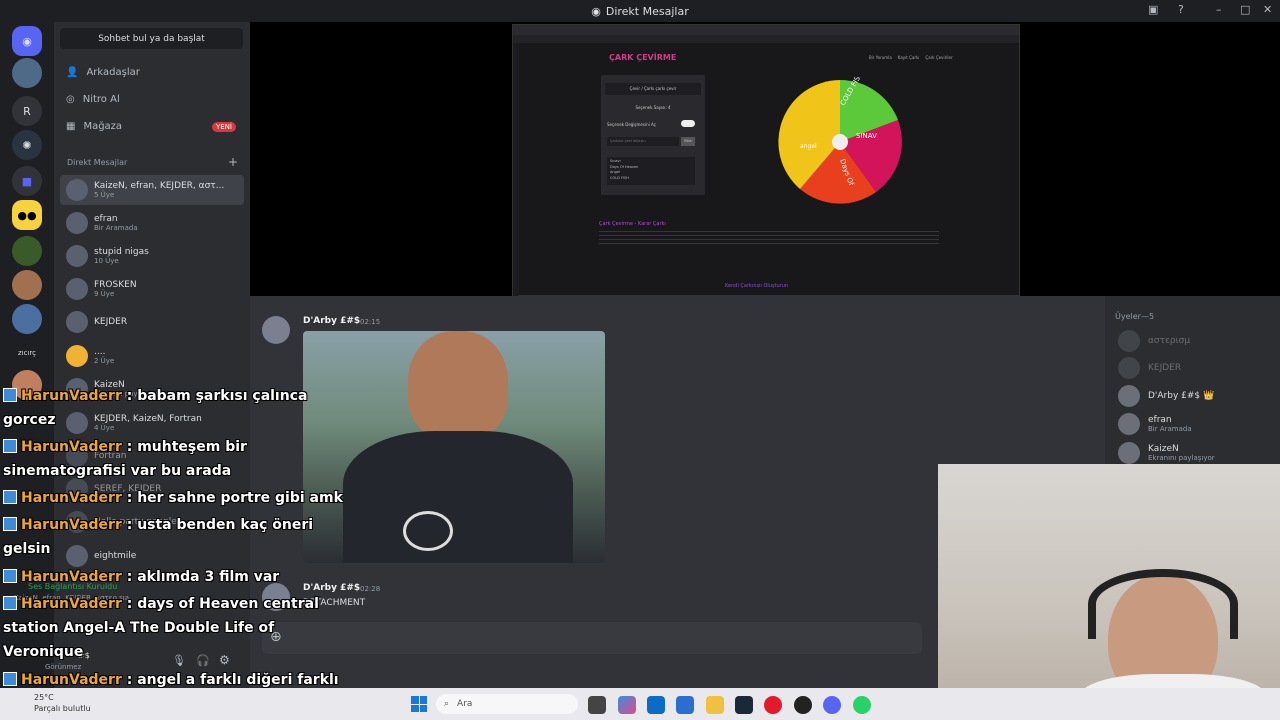 This screenshot has height=720, width=1280. What do you see at coordinates (1153, 9) in the screenshot?
I see `inbox-icon: ▣` at bounding box center [1153, 9].